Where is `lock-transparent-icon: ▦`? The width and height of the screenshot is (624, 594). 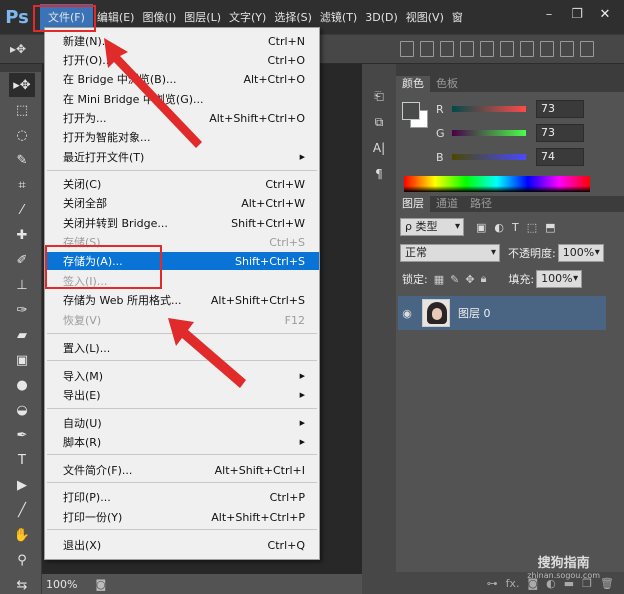 lock-transparent-icon: ▦ is located at coordinates (439, 279).